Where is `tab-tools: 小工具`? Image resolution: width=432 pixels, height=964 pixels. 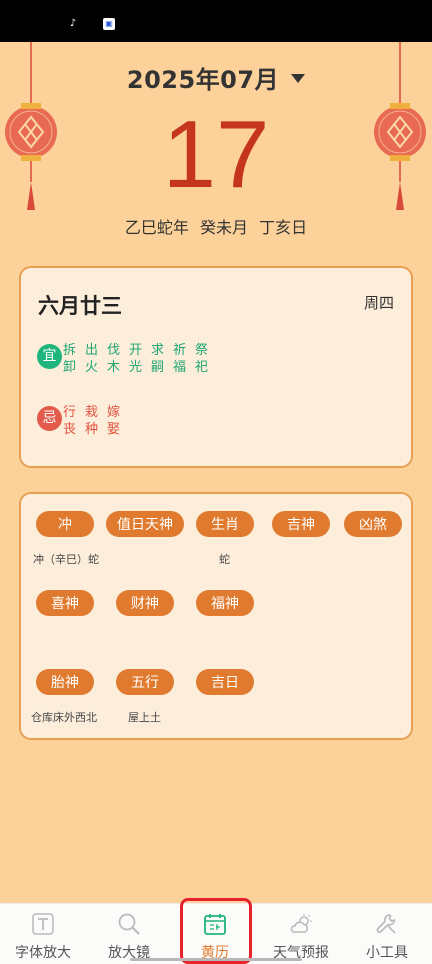
tab-tools: 小工具 is located at coordinates (387, 934).